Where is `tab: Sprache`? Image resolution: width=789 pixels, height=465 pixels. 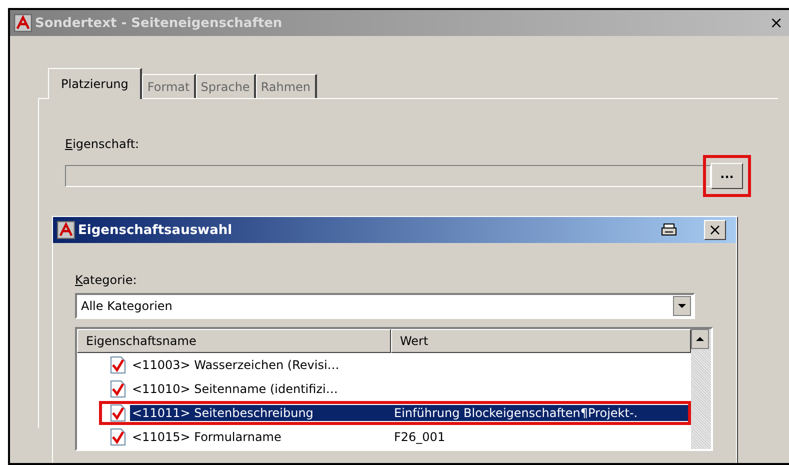
tab: Sprache is located at coordinates (226, 86).